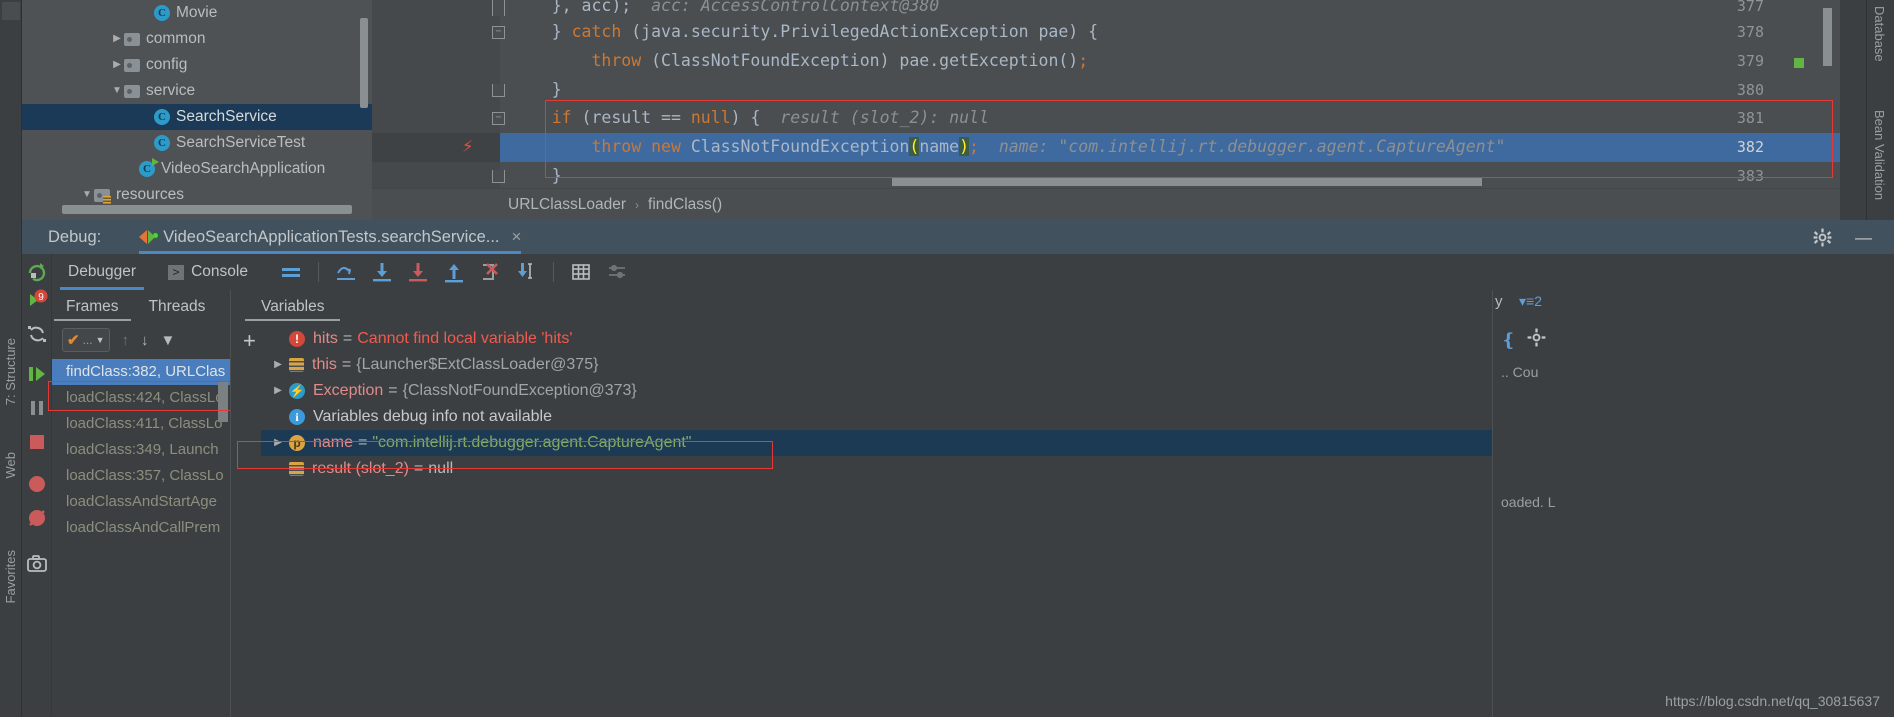  I want to click on variable-row: ▶i Variables debug info not available, so click(876, 417).